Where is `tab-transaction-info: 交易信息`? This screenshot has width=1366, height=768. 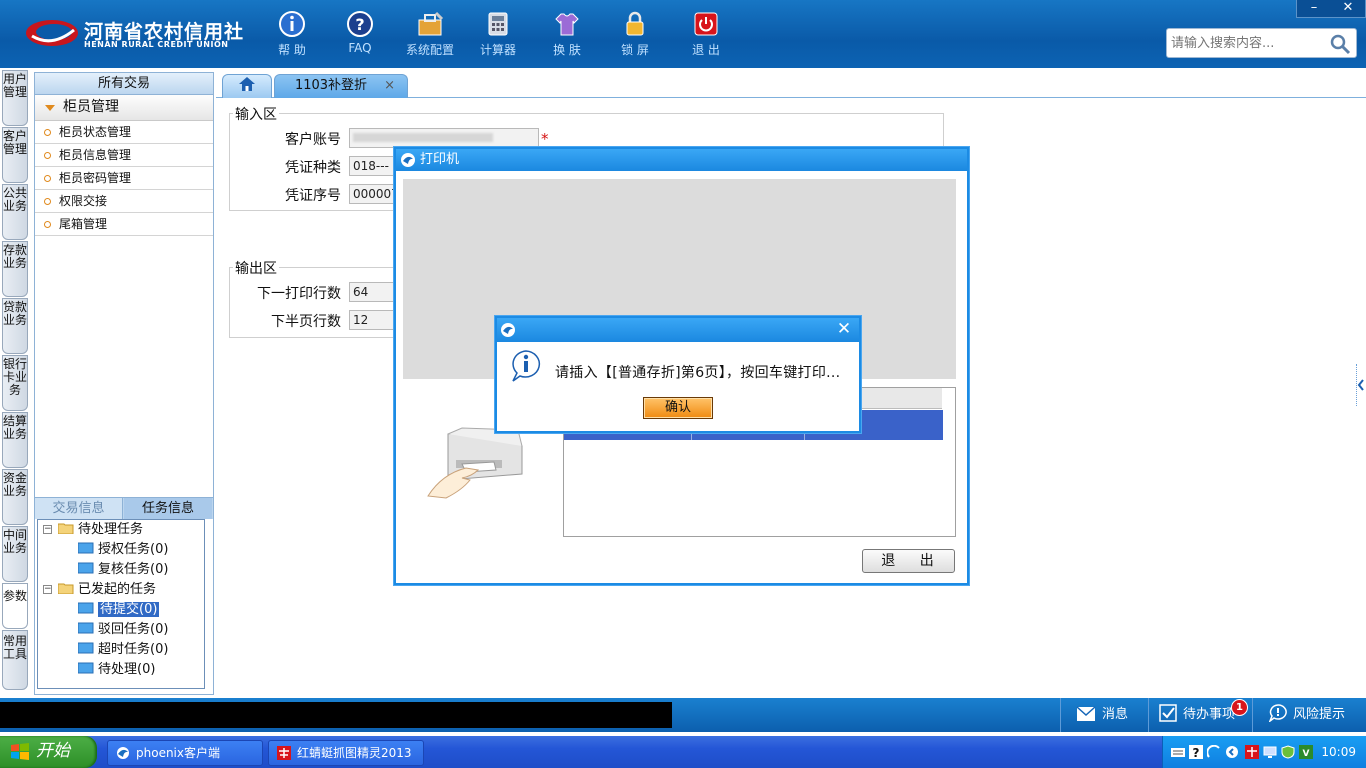
tab-transaction-info: 交易信息 is located at coordinates (79, 508).